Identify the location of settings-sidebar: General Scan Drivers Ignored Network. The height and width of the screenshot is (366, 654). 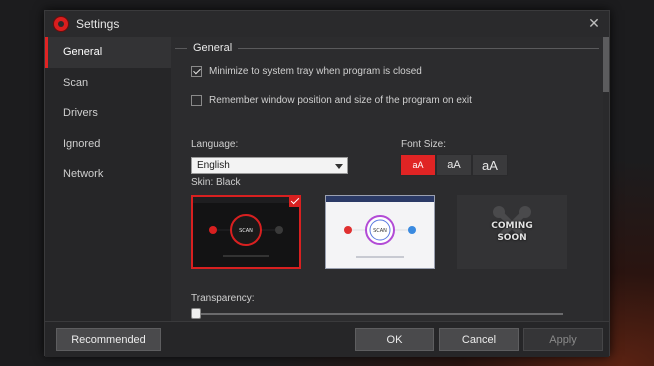
(108, 179).